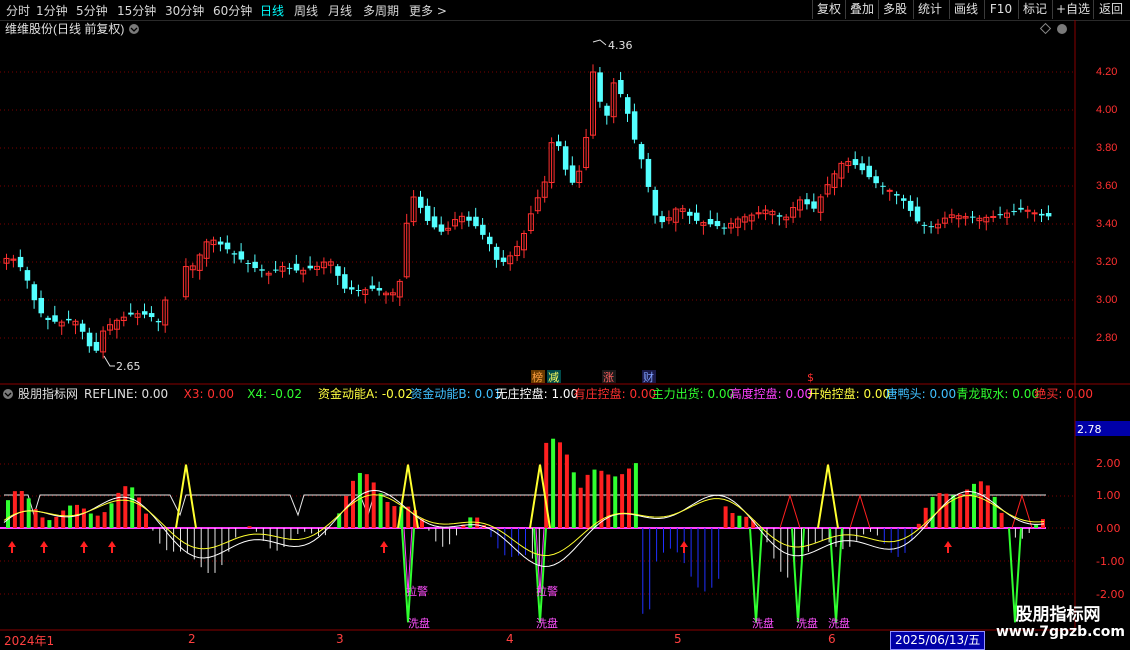  What do you see at coordinates (134, 29) in the screenshot?
I see `dropdown-icon` at bounding box center [134, 29].